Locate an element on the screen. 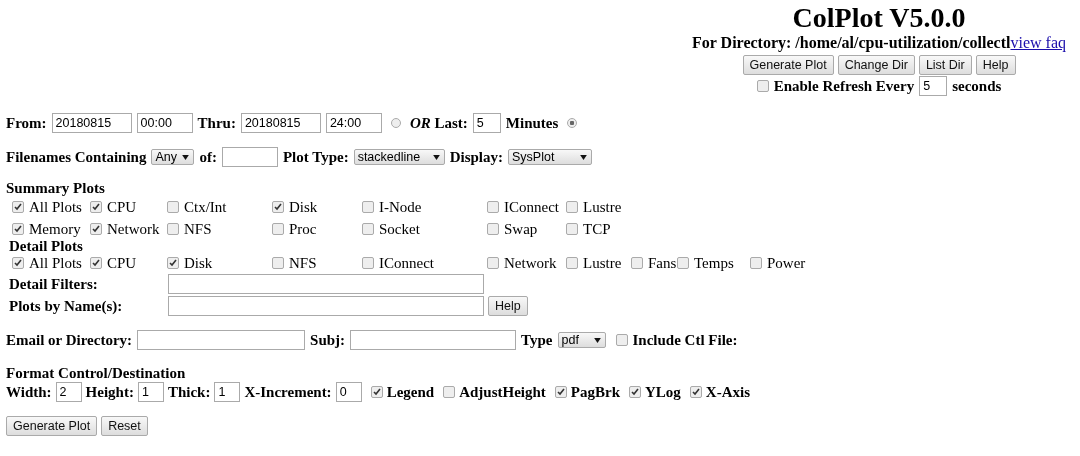 The width and height of the screenshot is (1080, 456). checkbox-label: I-Node is located at coordinates (400, 207).